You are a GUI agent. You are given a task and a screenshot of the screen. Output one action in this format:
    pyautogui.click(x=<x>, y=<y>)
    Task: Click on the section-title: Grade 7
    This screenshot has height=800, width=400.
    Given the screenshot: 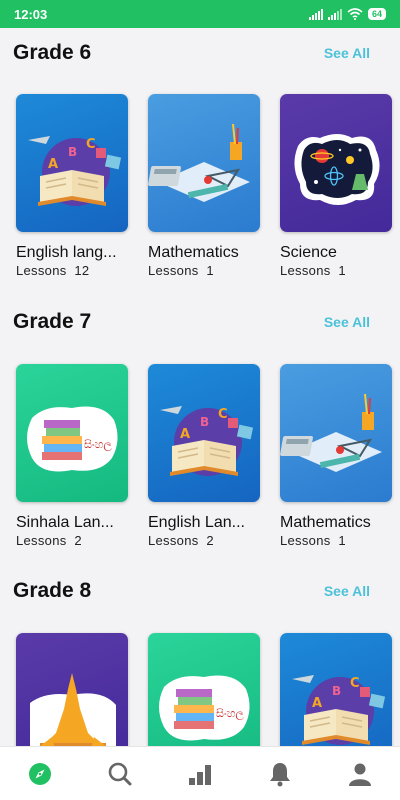 What is the action you would take?
    pyautogui.click(x=52, y=321)
    